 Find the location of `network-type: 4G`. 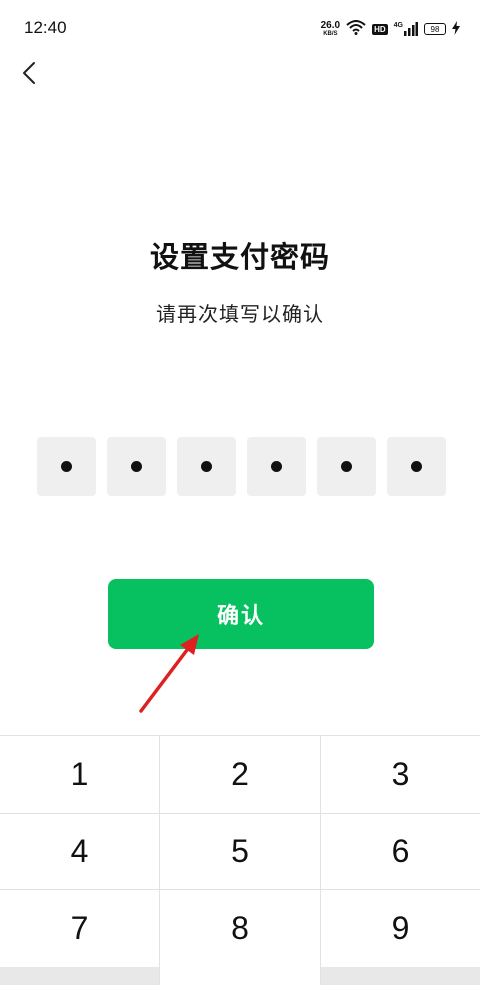

network-type: 4G is located at coordinates (398, 25).